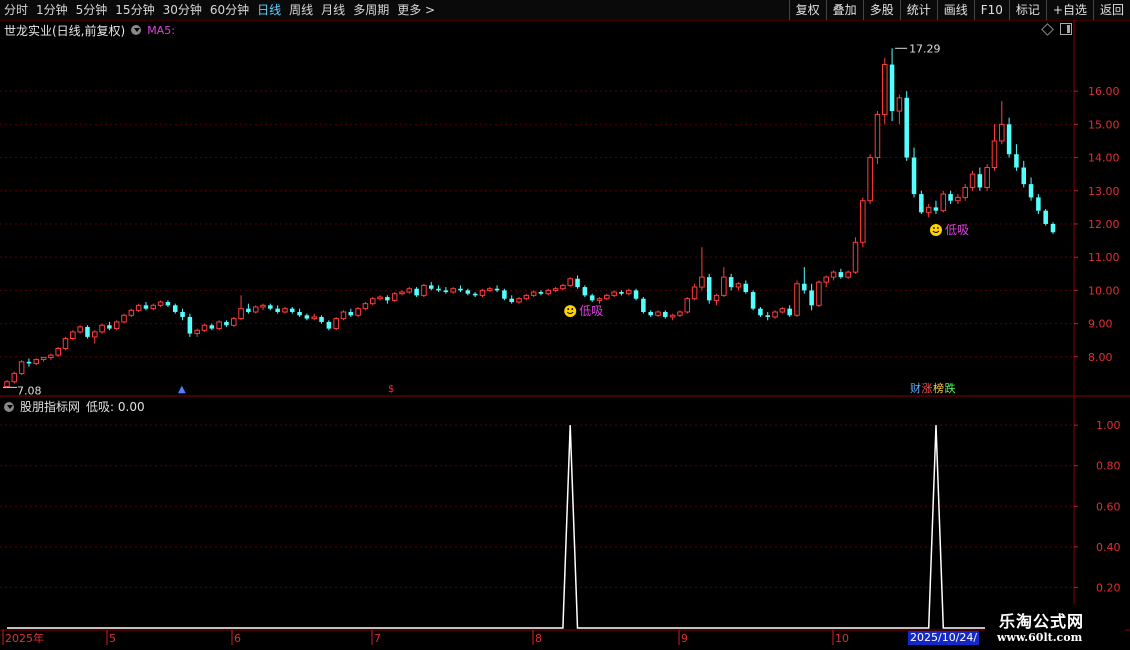 The image size is (1130, 650). I want to click on price-label: 9.00, so click(1100, 324).